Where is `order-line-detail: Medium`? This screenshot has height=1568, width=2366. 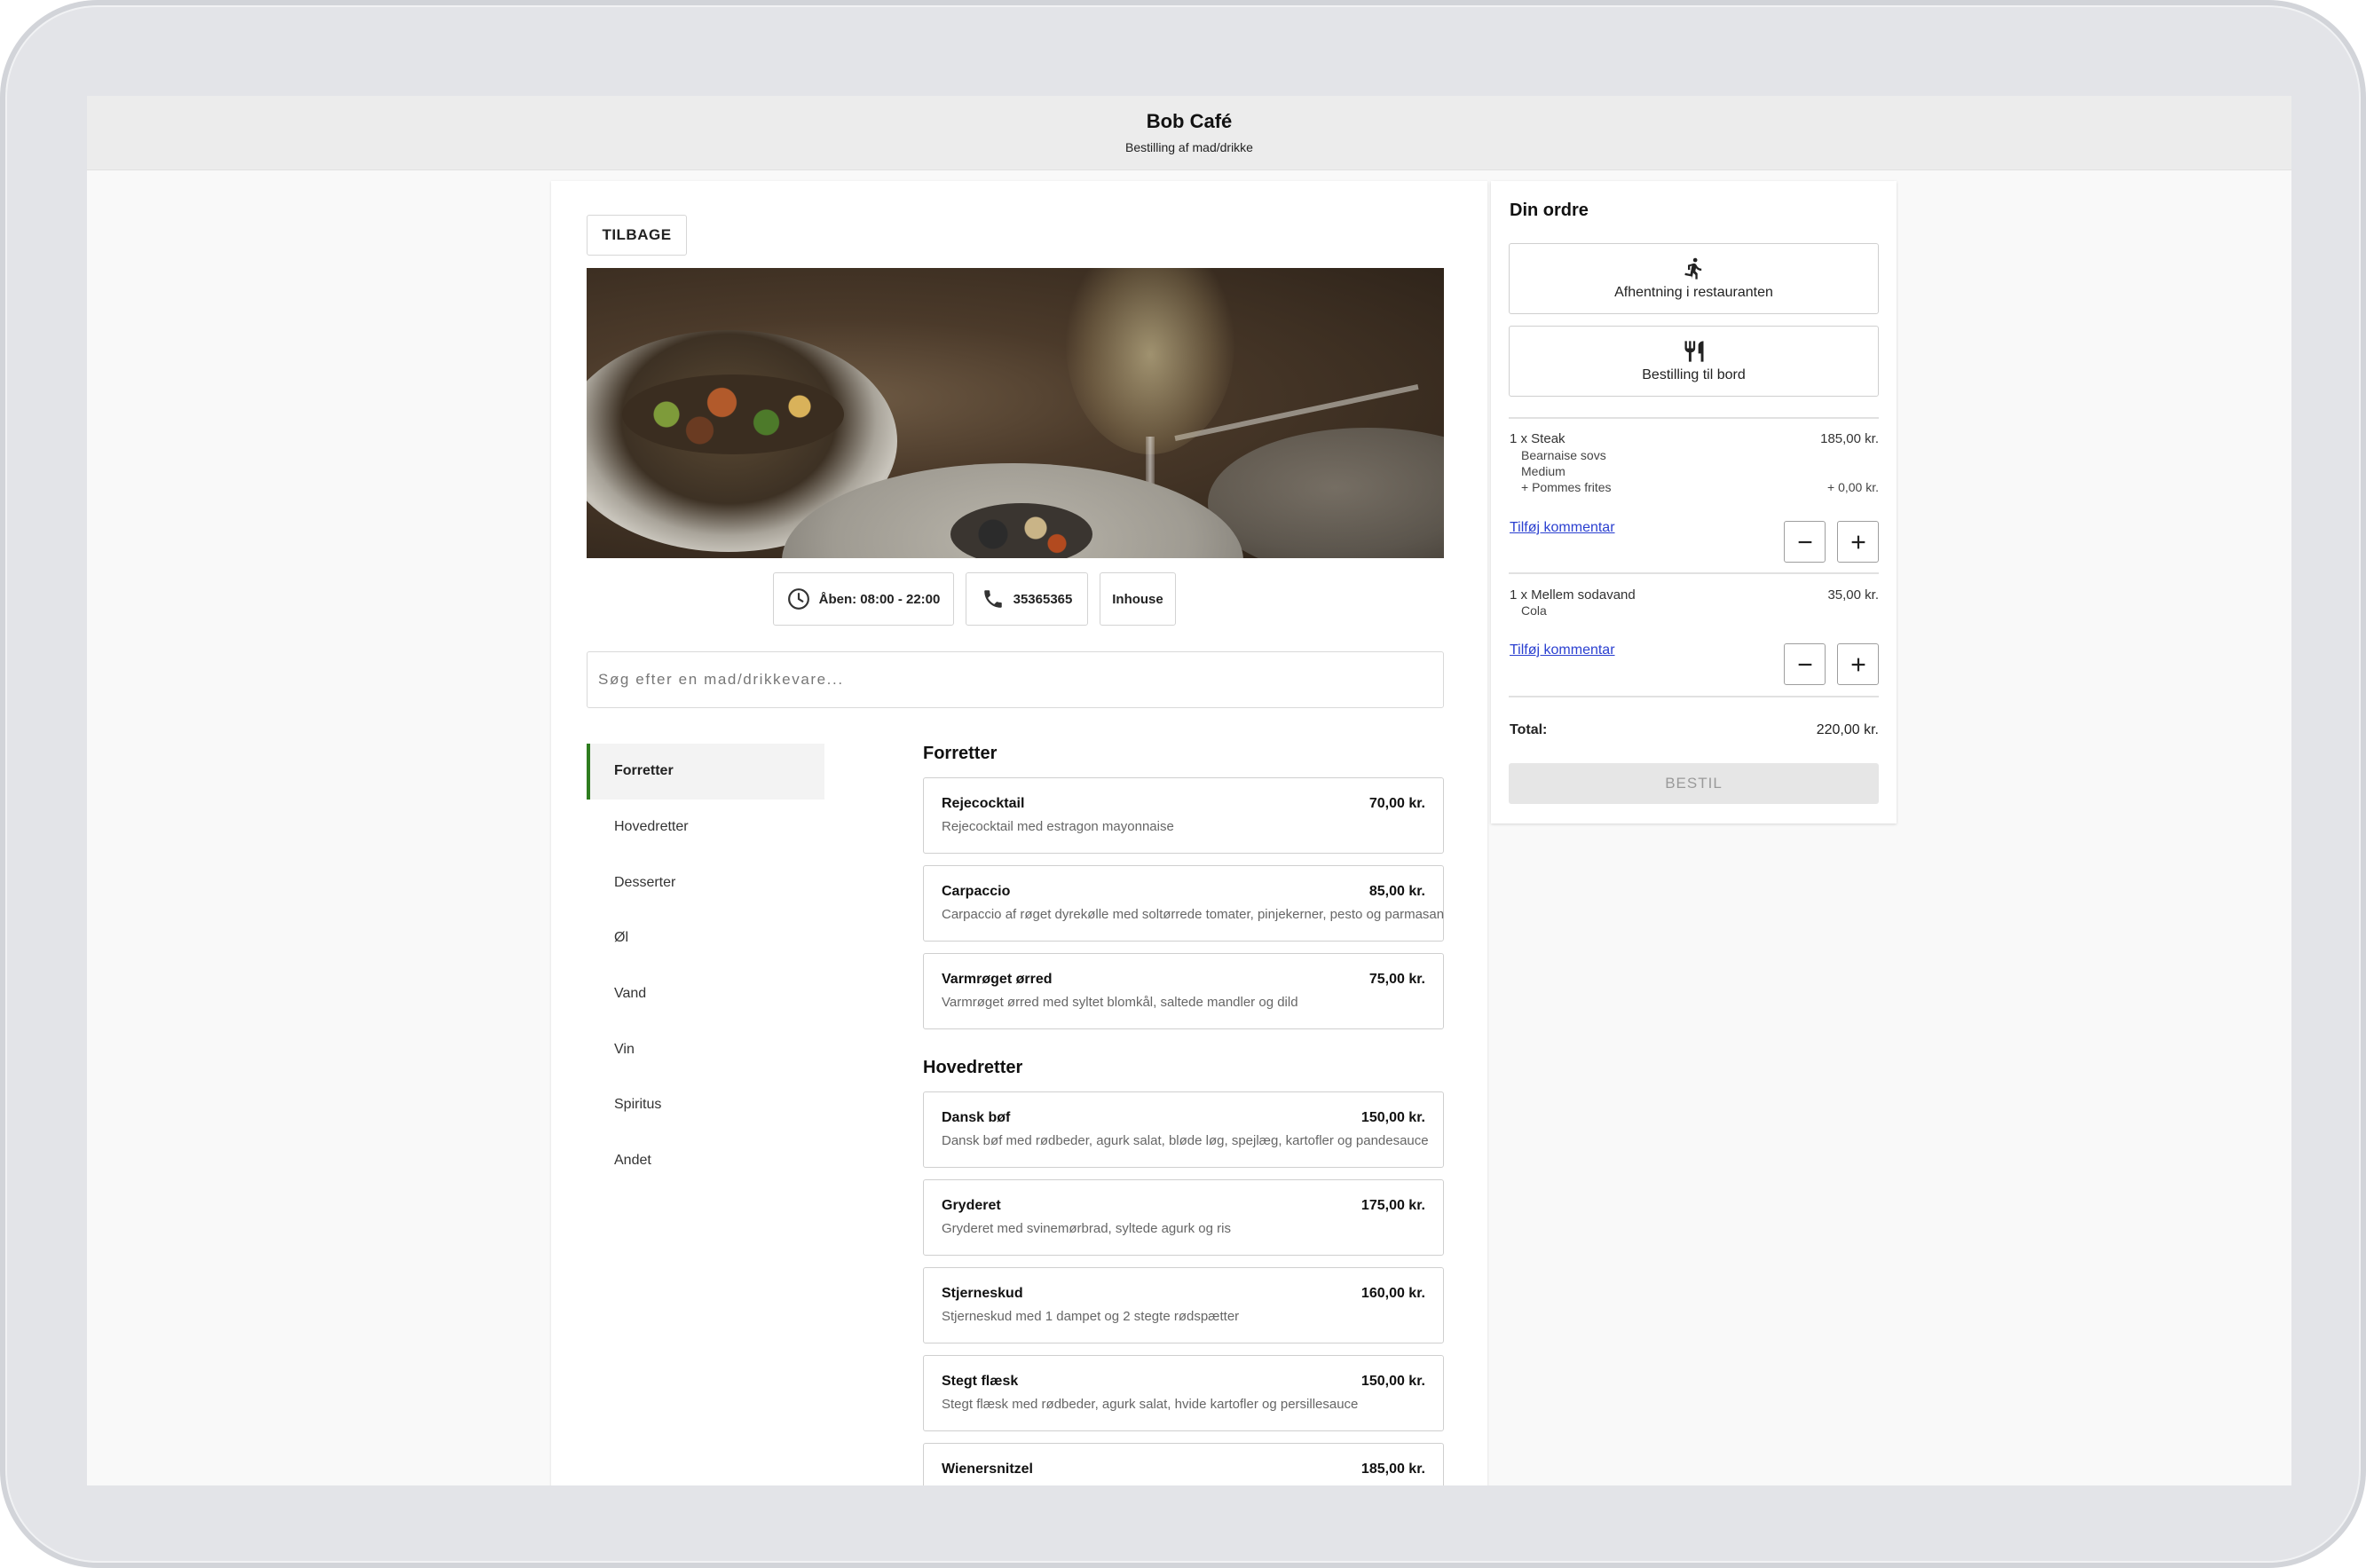 order-line-detail: Medium is located at coordinates (1543, 471).